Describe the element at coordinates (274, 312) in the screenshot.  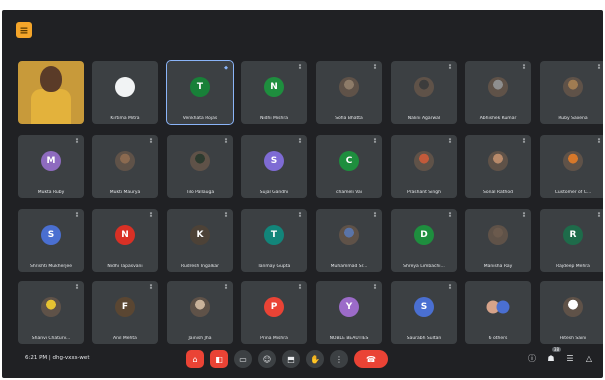
I see `participant-tile: P ⁑ Prina Mishra` at that location.